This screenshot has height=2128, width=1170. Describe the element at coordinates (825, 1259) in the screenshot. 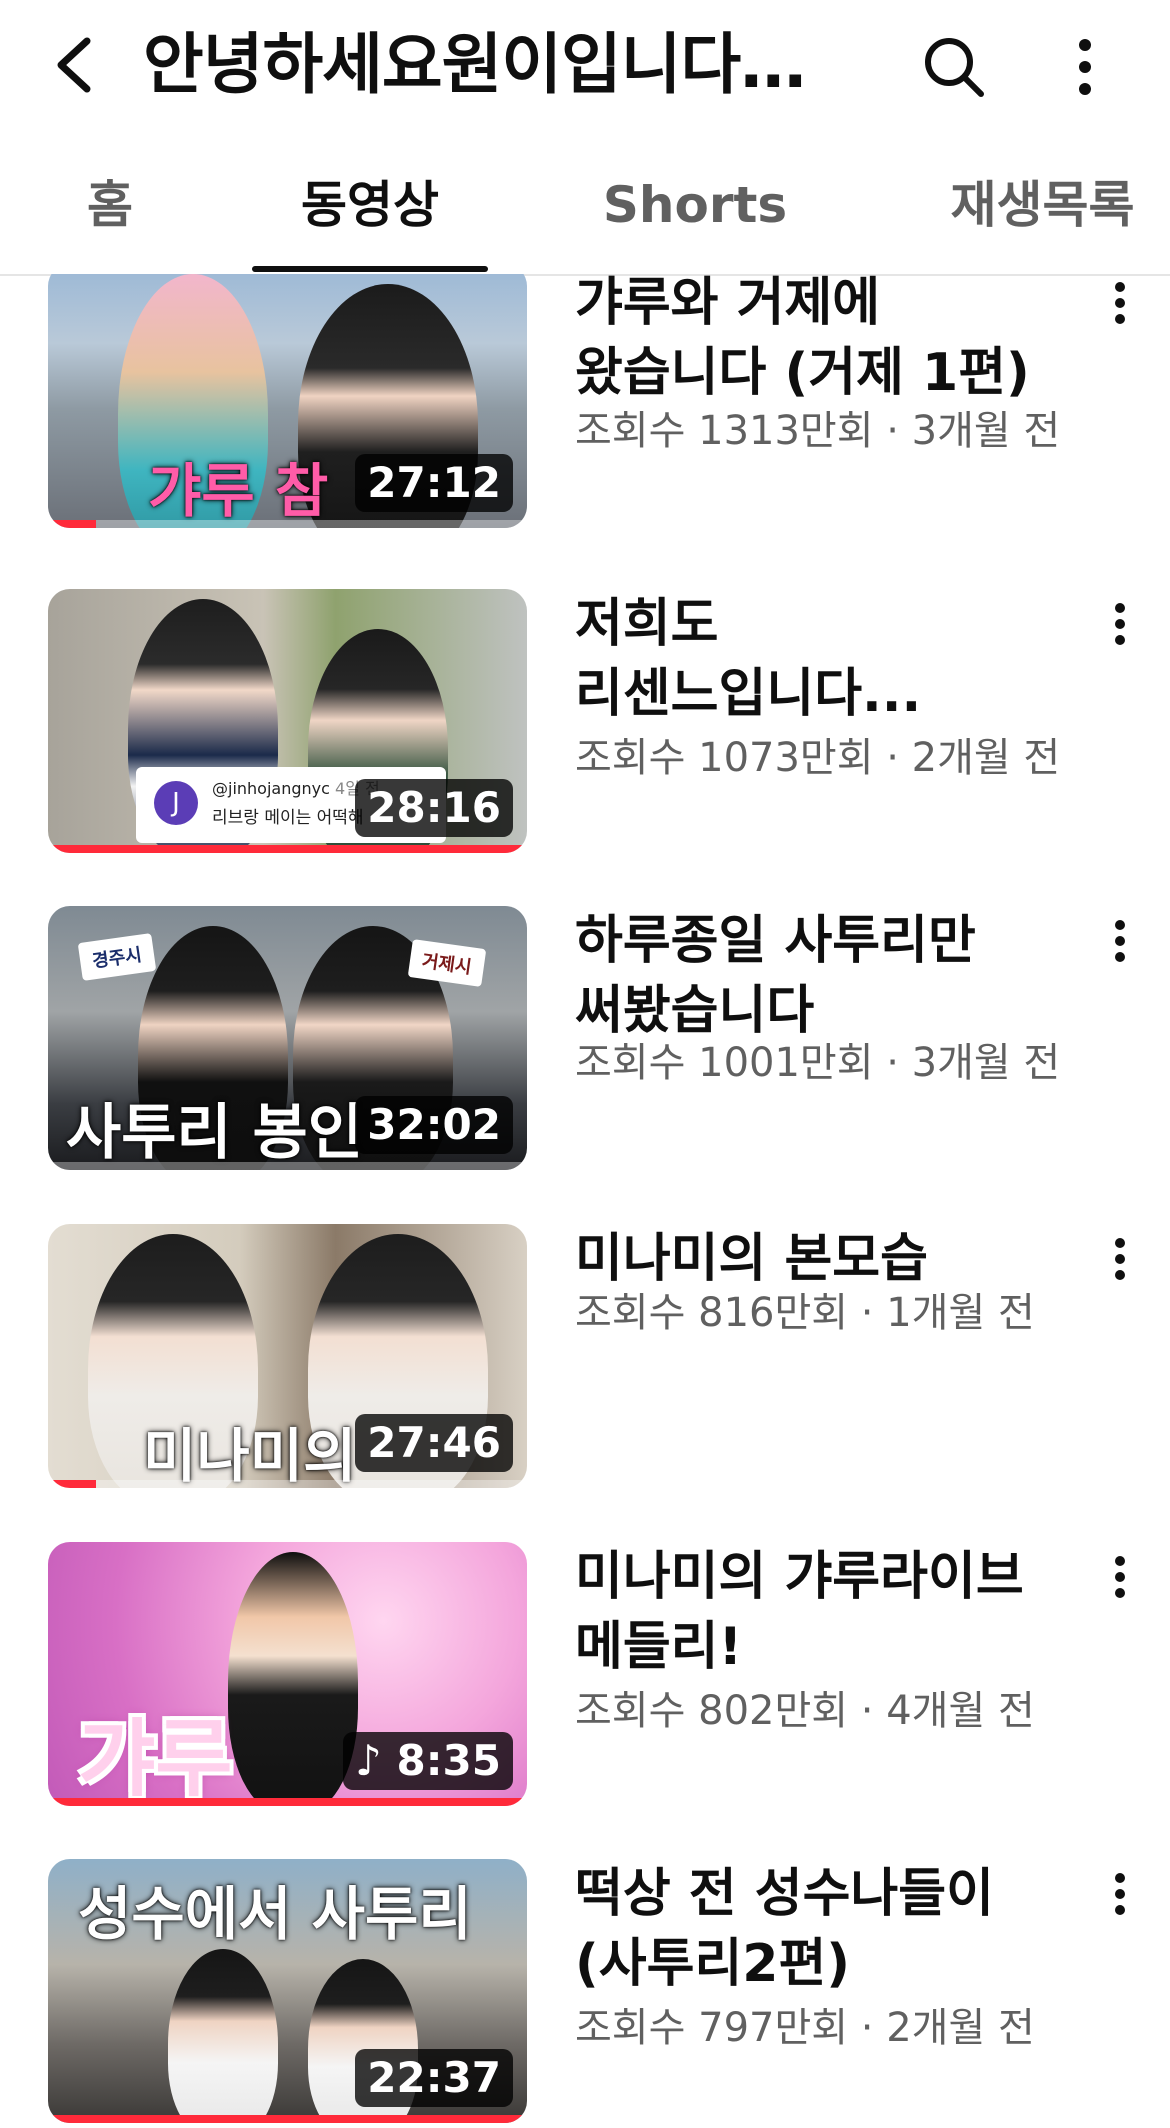

I see `video-title: 미나미의 본모습` at that location.